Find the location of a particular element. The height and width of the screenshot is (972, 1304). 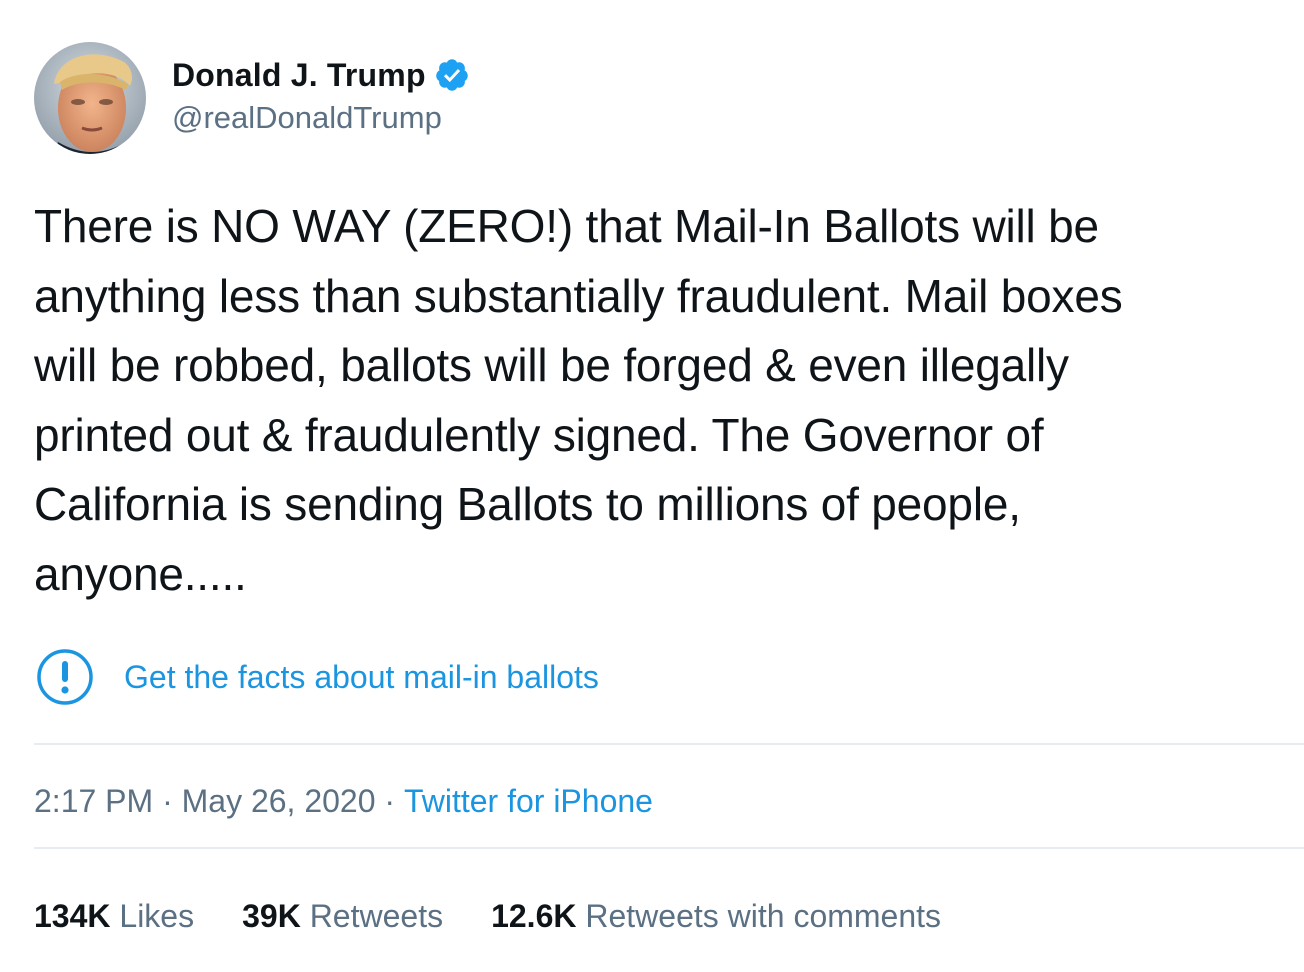

quote-tweets-stat: 12.6K Retweets with comments is located at coordinates (716, 916).